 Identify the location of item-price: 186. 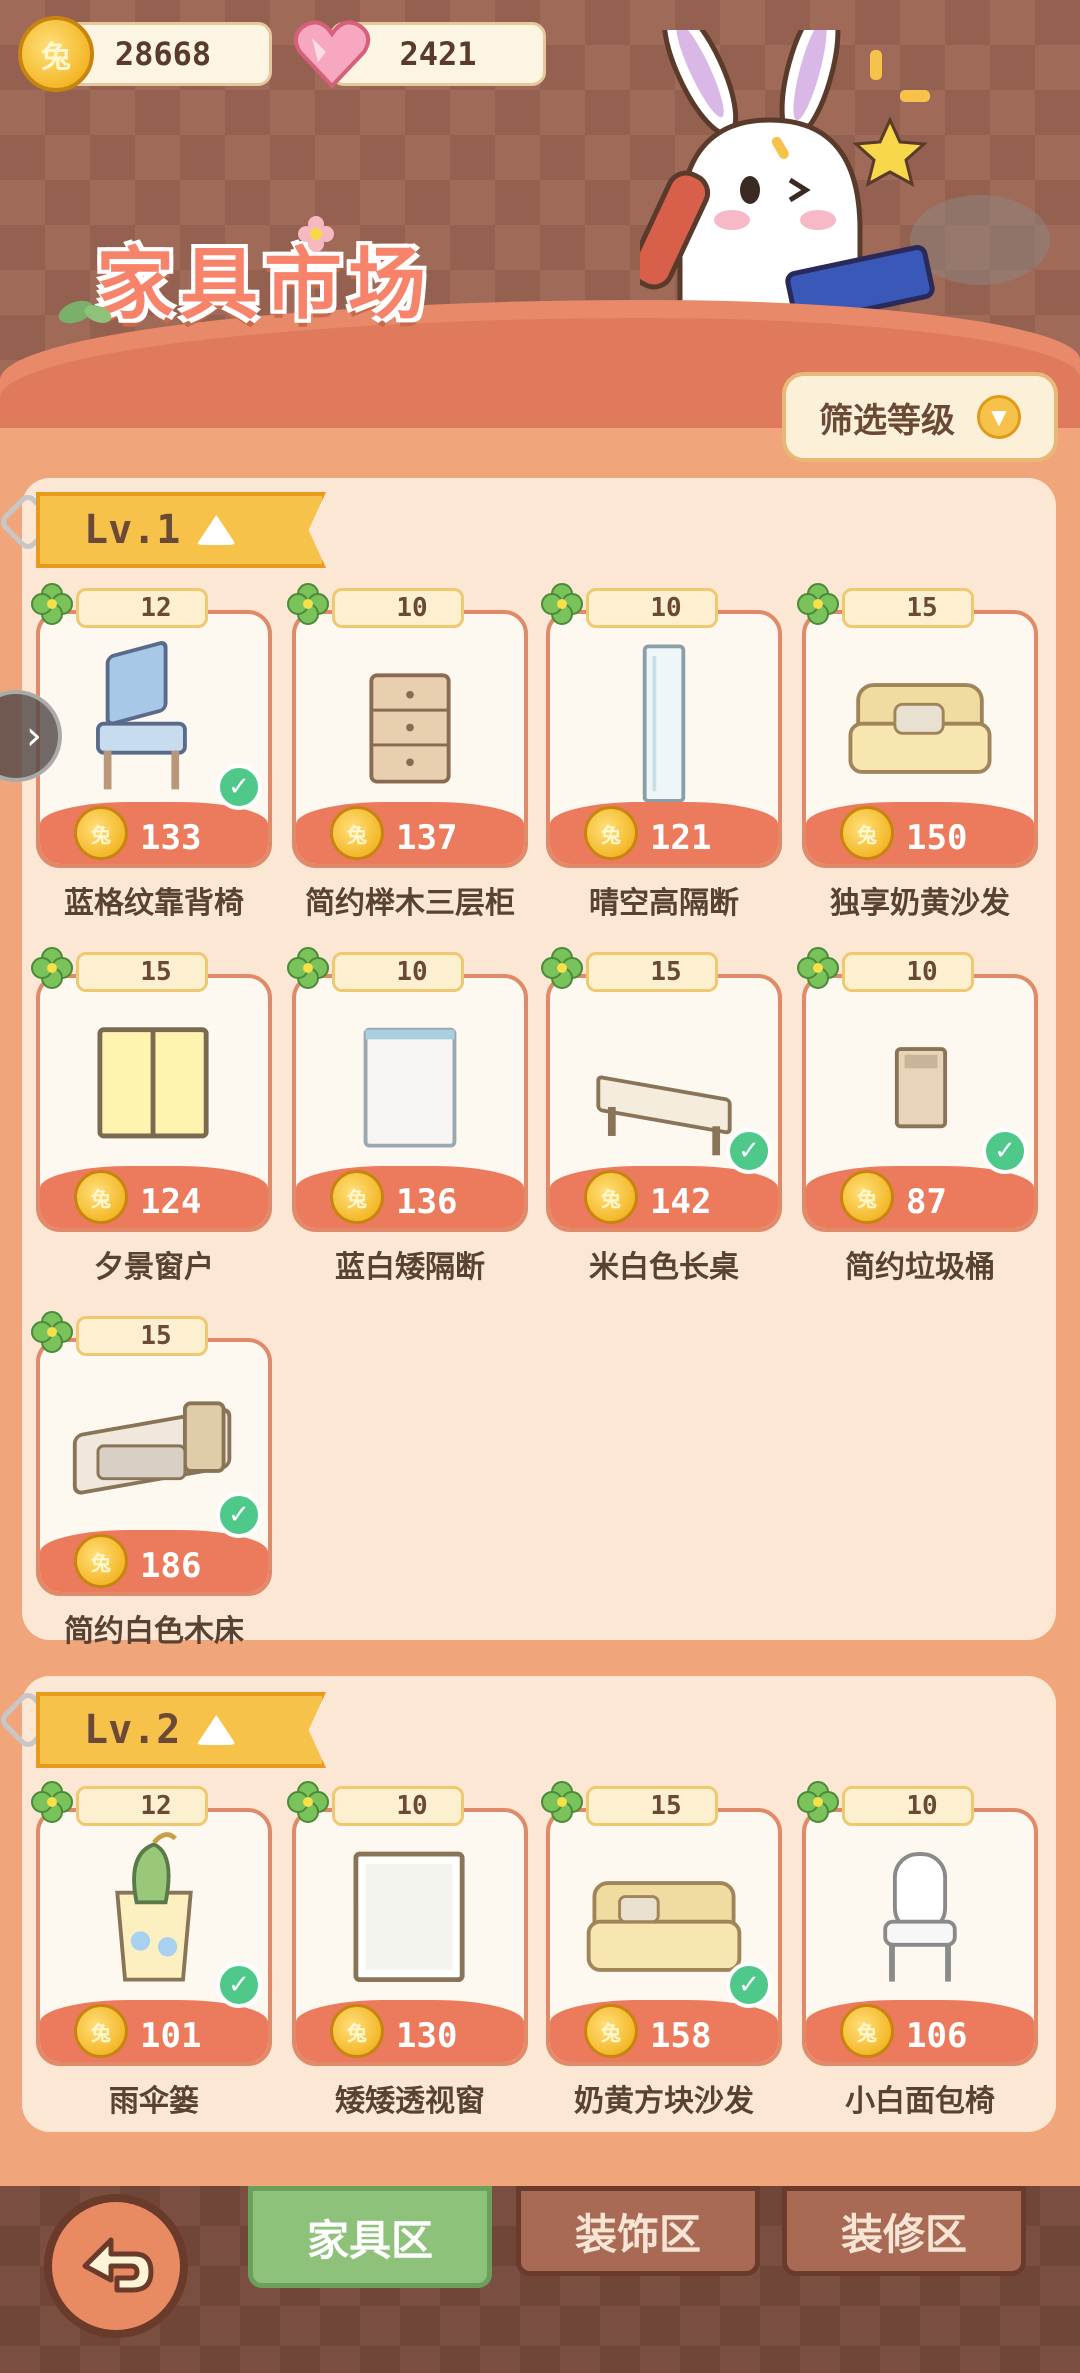
(171, 1566).